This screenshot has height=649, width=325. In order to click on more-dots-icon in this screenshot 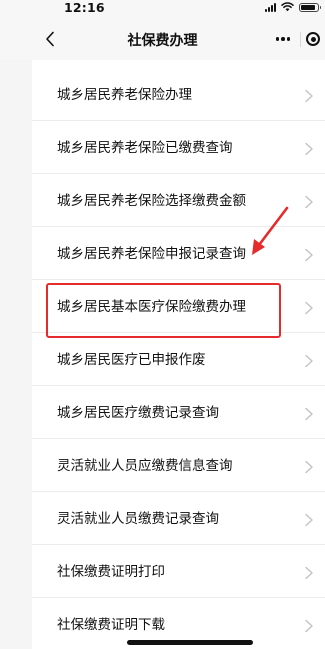, I will do `click(283, 39)`.